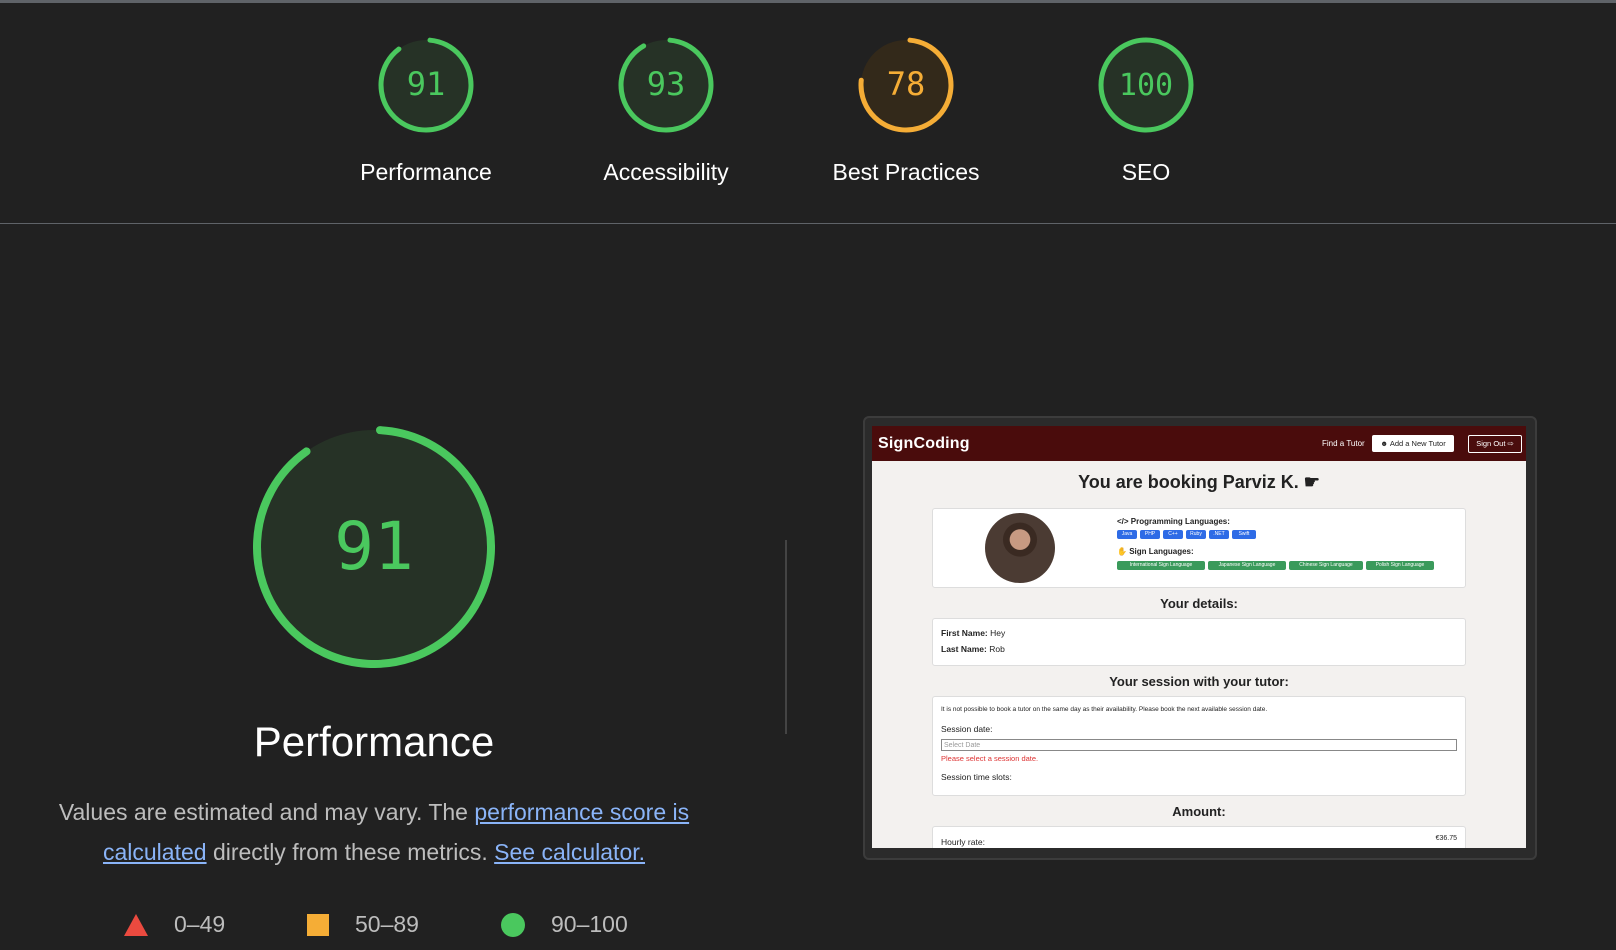 This screenshot has width=1616, height=950. Describe the element at coordinates (1326, 565) in the screenshot. I see `sign-lang-chip: Chinese Sign Language` at that location.